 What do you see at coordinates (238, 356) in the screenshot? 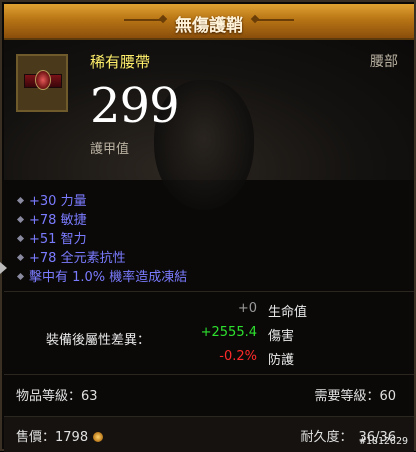
I see `comparison-value-toughness: -0.2%` at bounding box center [238, 356].